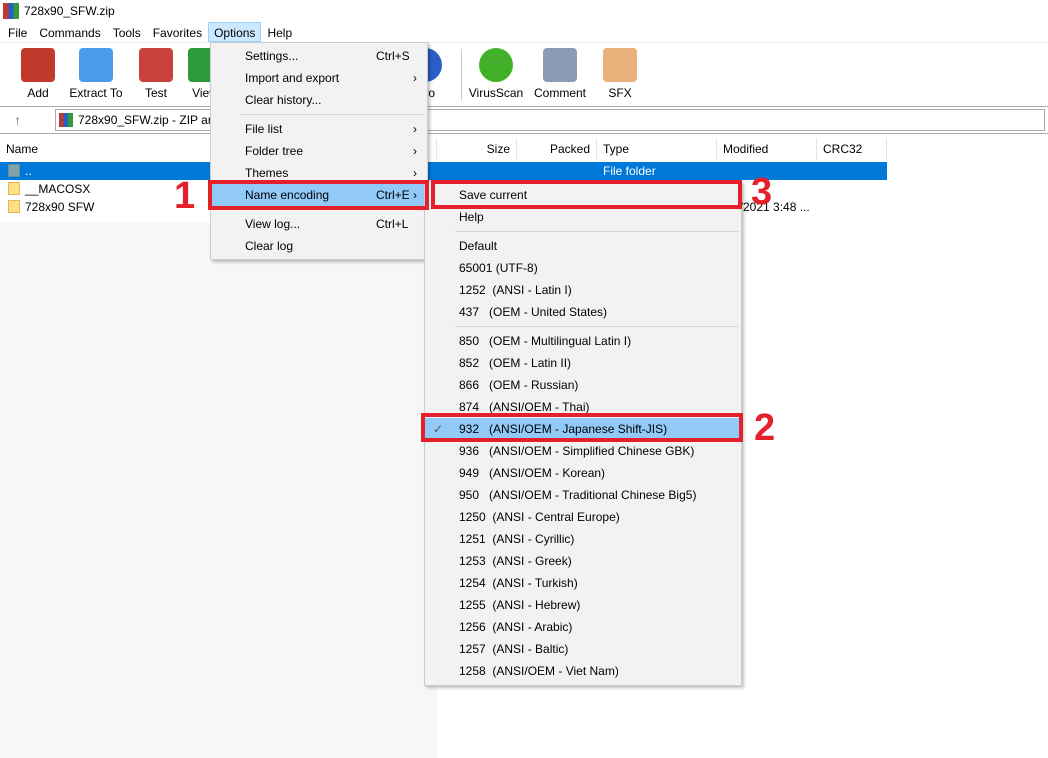  I want to click on toolbar-label: Add, so click(38, 93).